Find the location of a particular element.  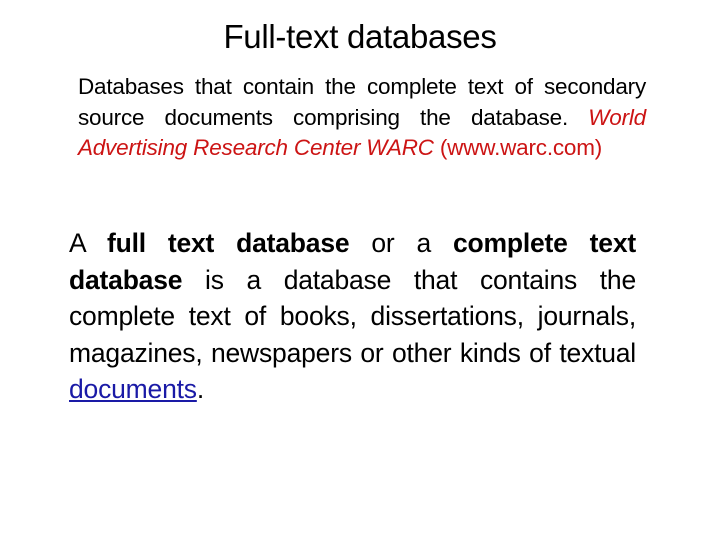

text-segment: A is located at coordinates (88, 243).